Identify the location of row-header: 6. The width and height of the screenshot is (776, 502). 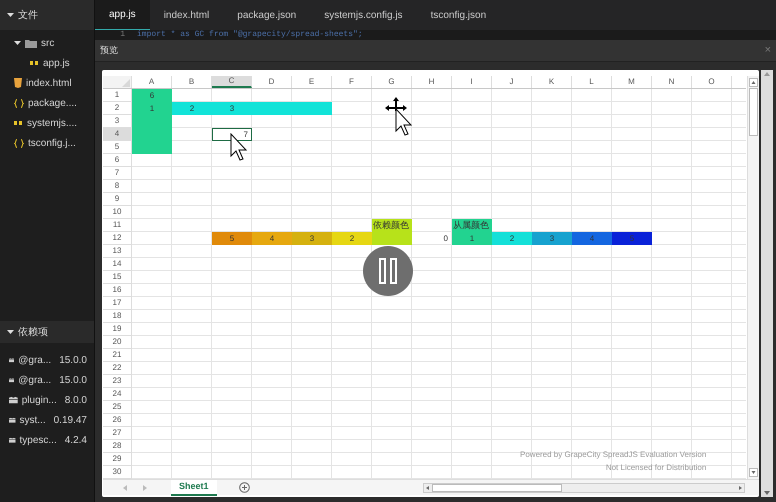
(117, 160).